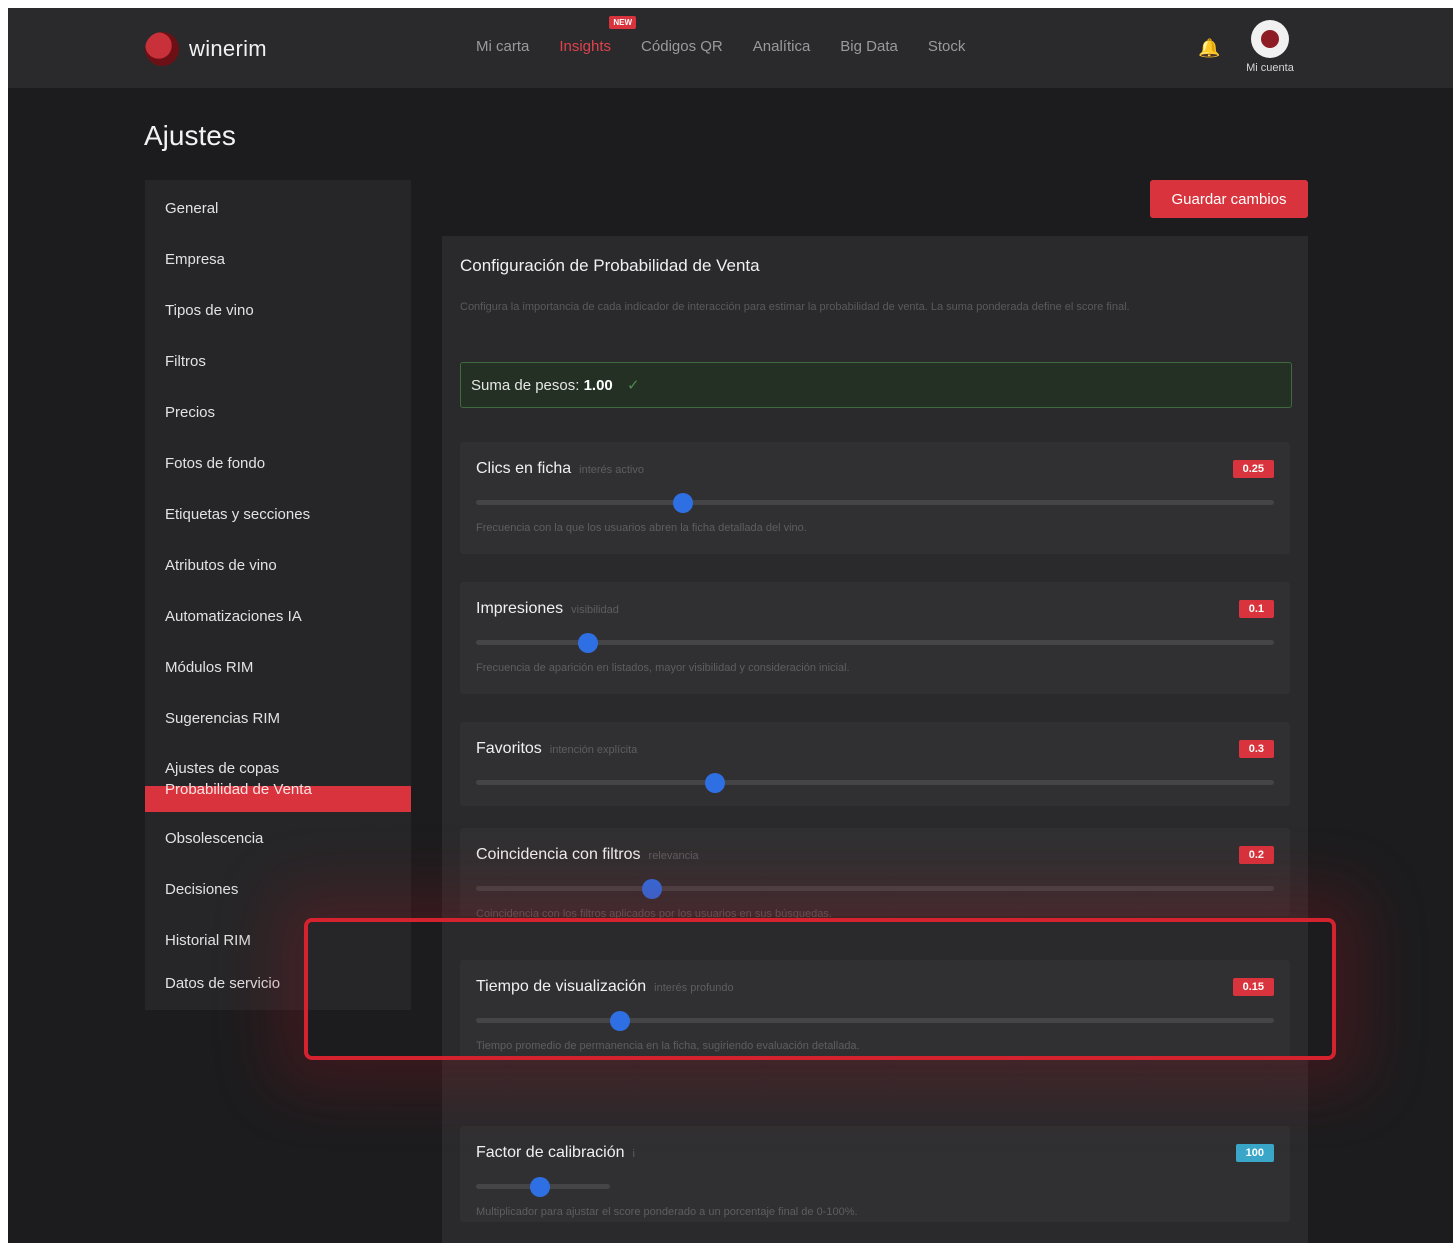 This screenshot has width=1453, height=1243. Describe the element at coordinates (525, 385) in the screenshot. I see `sum-label: Suma de pesos:` at that location.